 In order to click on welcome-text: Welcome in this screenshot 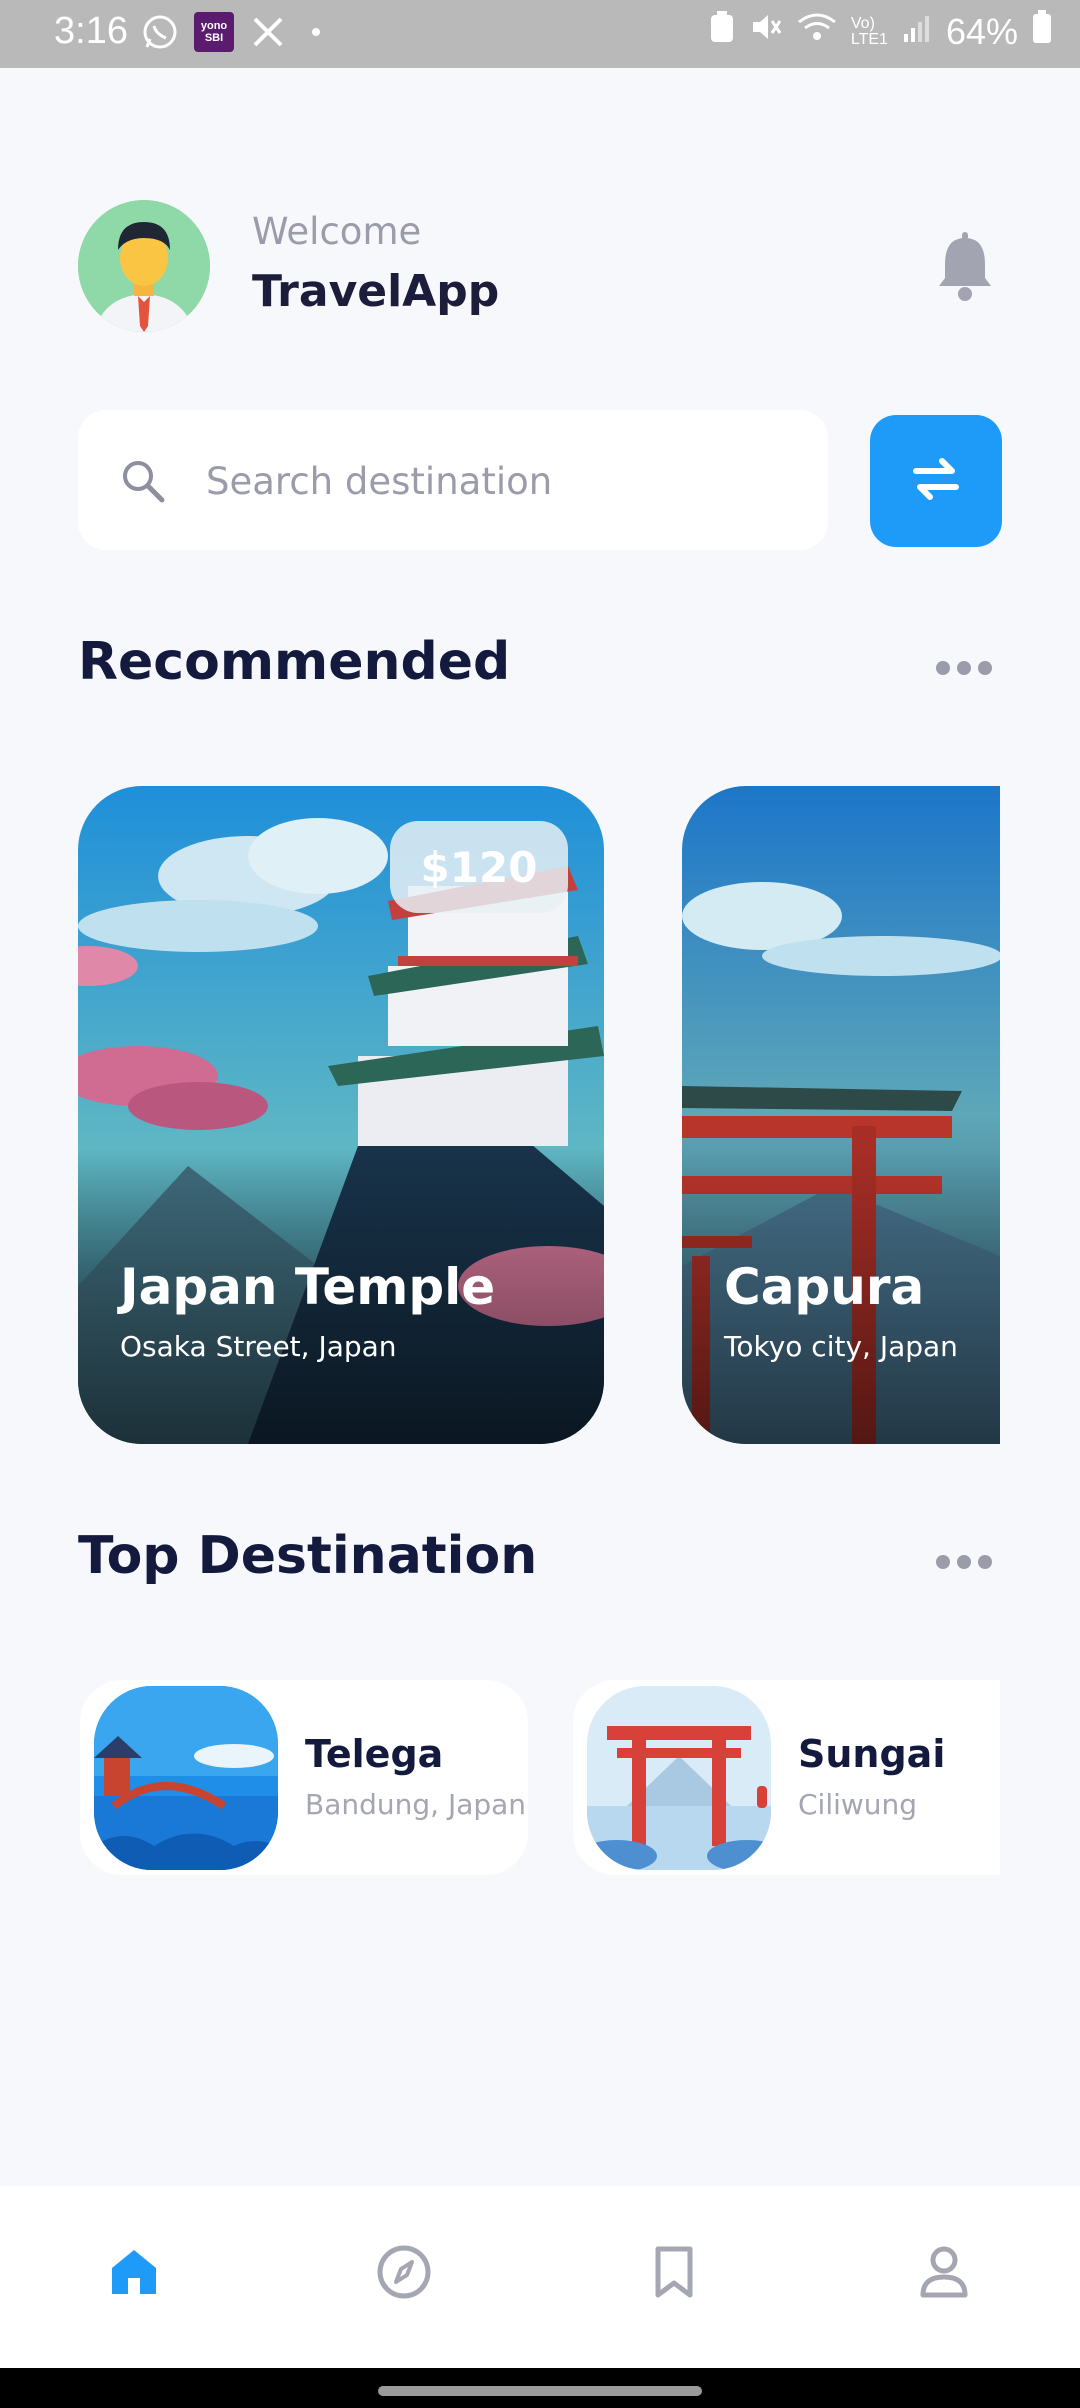, I will do `click(337, 231)`.